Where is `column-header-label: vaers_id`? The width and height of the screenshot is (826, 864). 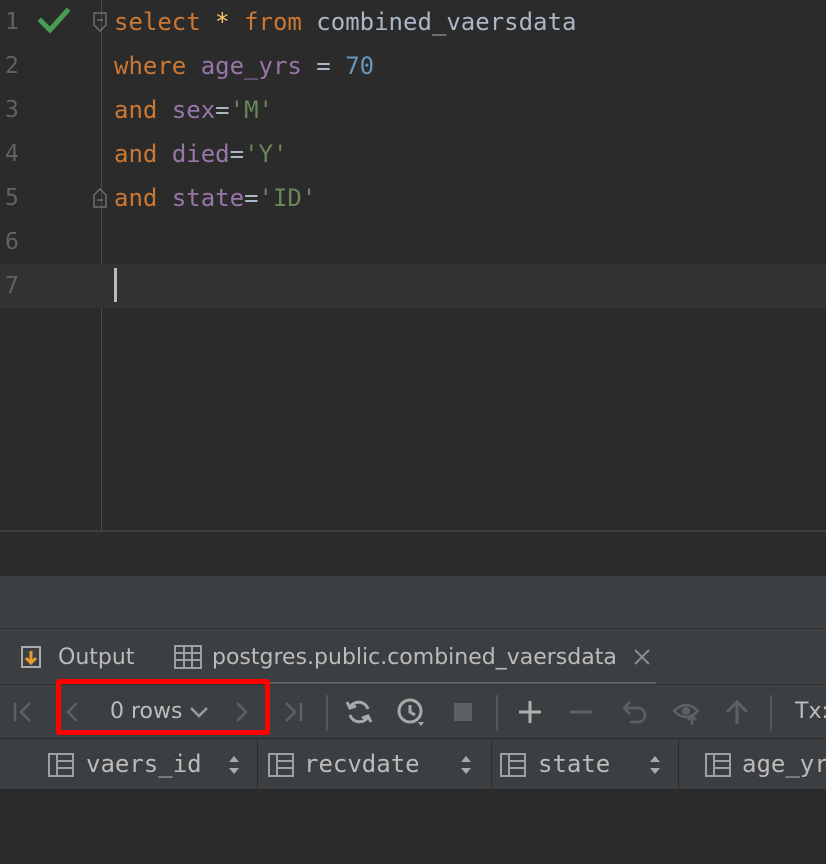 column-header-label: vaers_id is located at coordinates (144, 764).